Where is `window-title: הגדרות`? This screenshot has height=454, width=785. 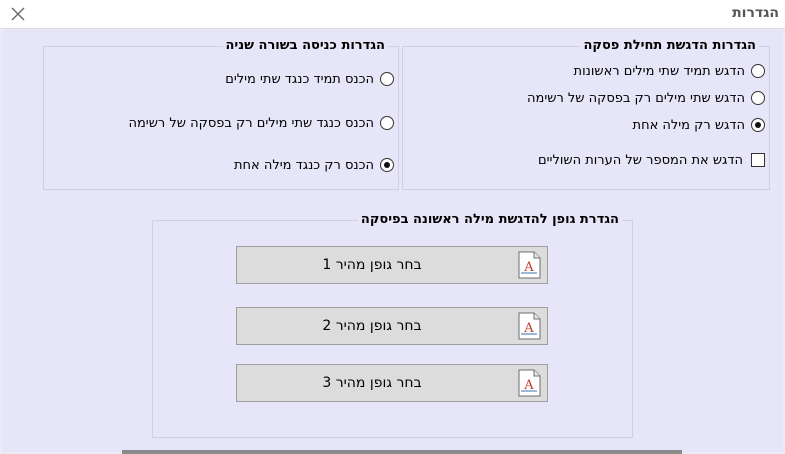
window-title: הגדרות is located at coordinates (755, 13).